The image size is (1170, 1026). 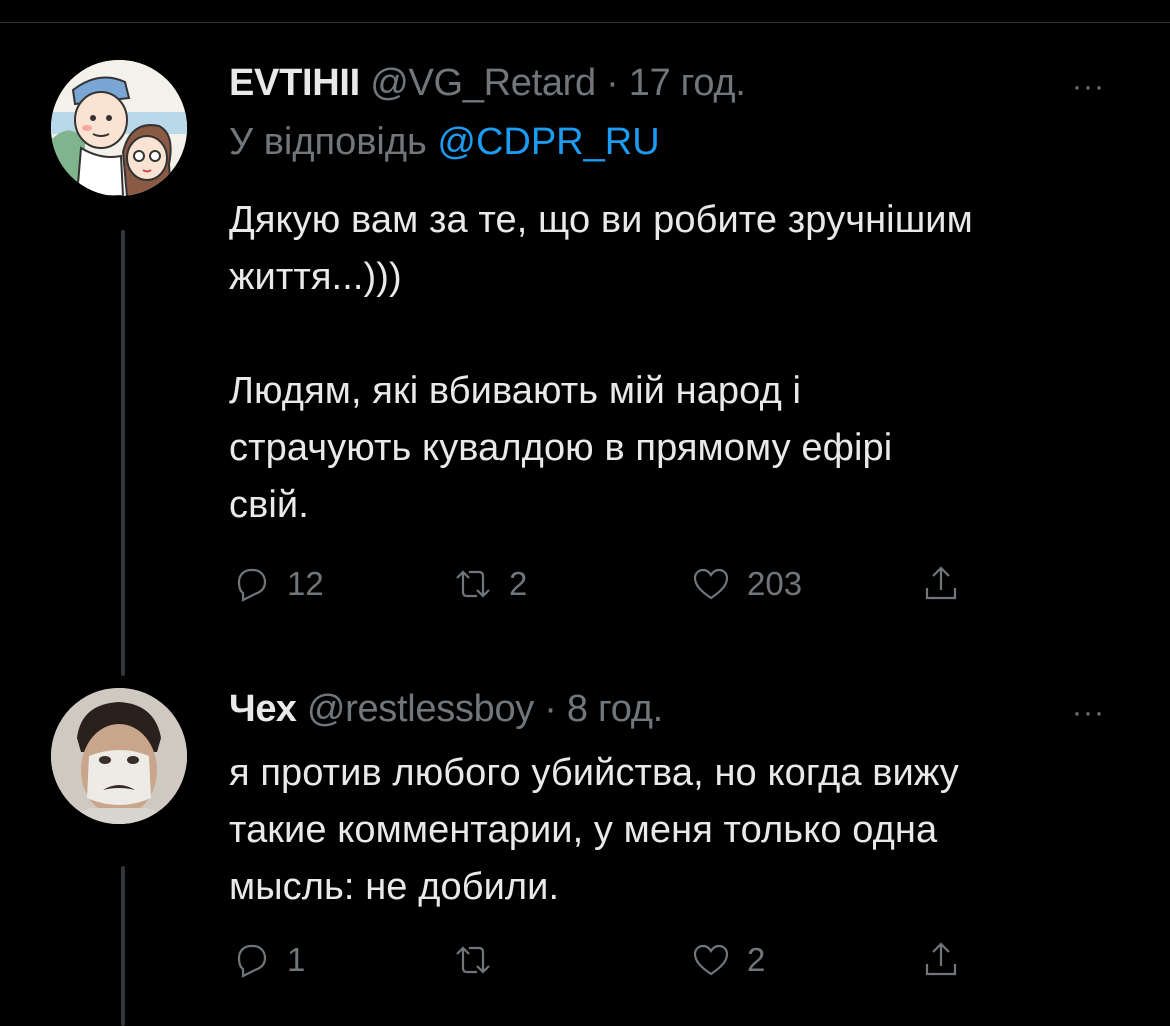 I want to click on like-count: 203, so click(x=775, y=583).